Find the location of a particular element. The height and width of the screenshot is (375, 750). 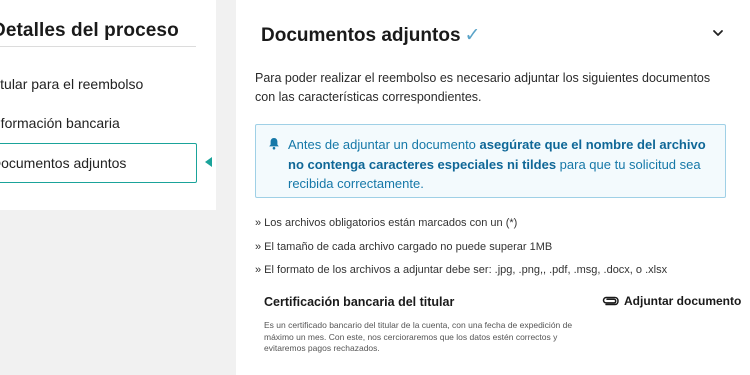

attach-document-button: Adjuntar documento is located at coordinates (671, 301).